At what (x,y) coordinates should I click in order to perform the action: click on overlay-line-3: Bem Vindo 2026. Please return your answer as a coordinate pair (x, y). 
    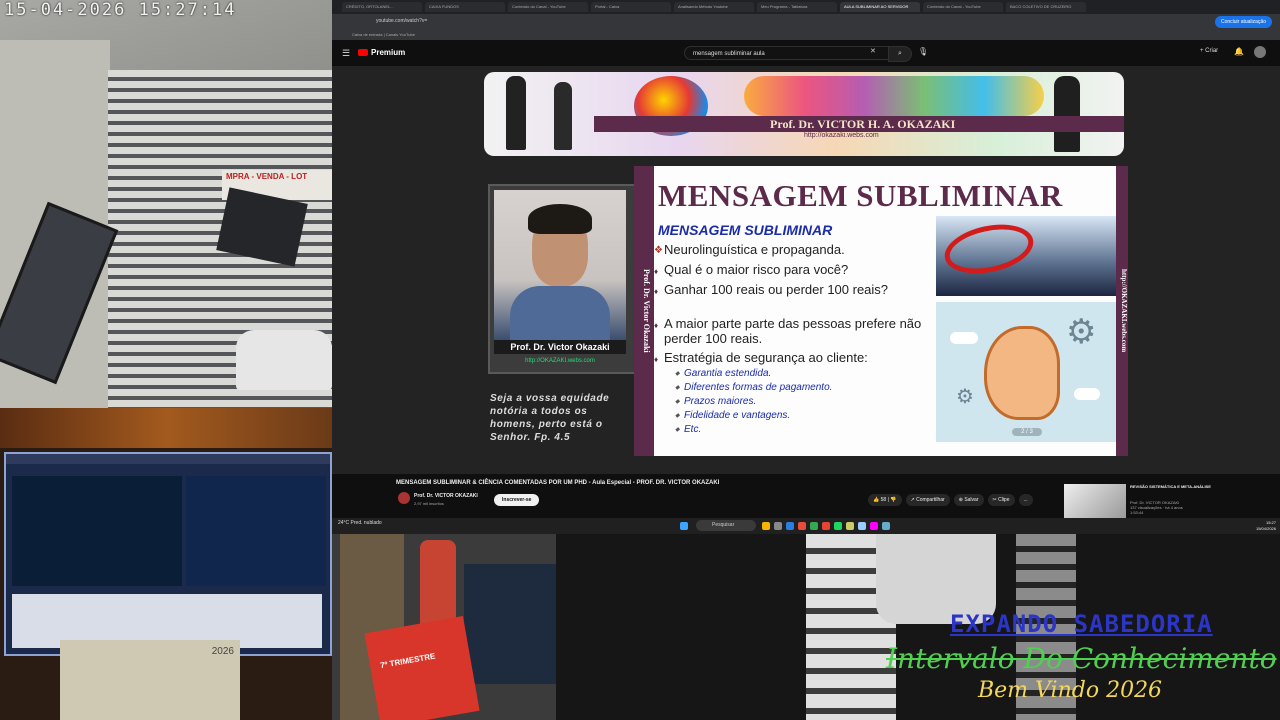
    Looking at the image, I should click on (1070, 690).